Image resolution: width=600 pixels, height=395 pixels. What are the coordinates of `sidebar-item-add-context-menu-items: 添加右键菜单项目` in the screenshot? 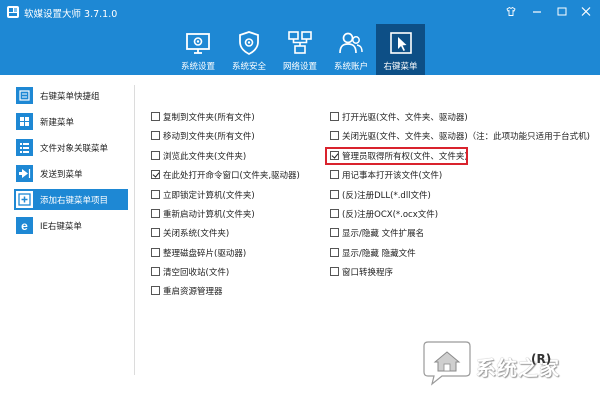 It's located at (71, 199).